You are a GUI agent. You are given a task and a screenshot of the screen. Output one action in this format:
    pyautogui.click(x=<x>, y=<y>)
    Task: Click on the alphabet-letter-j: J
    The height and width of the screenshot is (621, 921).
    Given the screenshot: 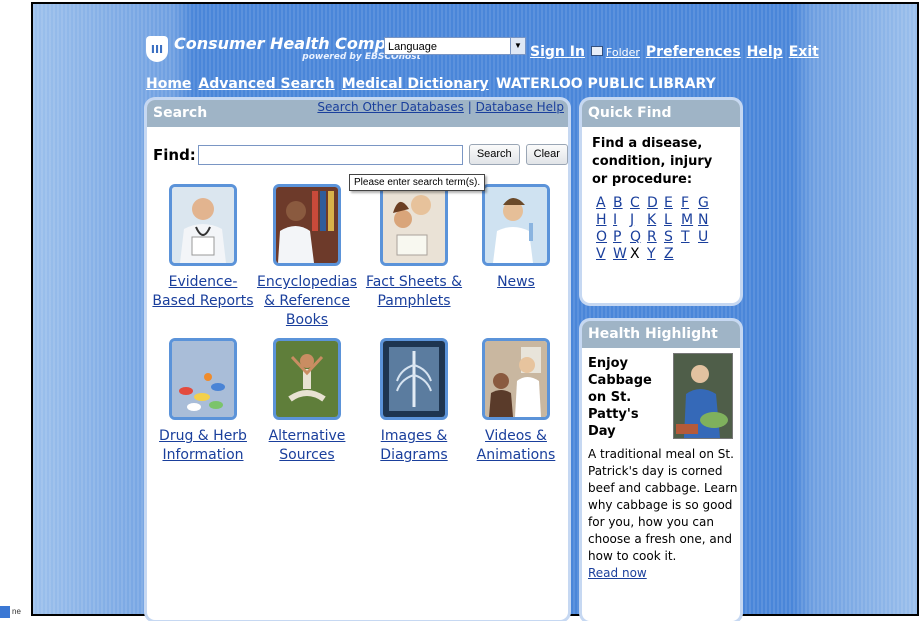 What is the action you would take?
    pyautogui.click(x=638, y=220)
    